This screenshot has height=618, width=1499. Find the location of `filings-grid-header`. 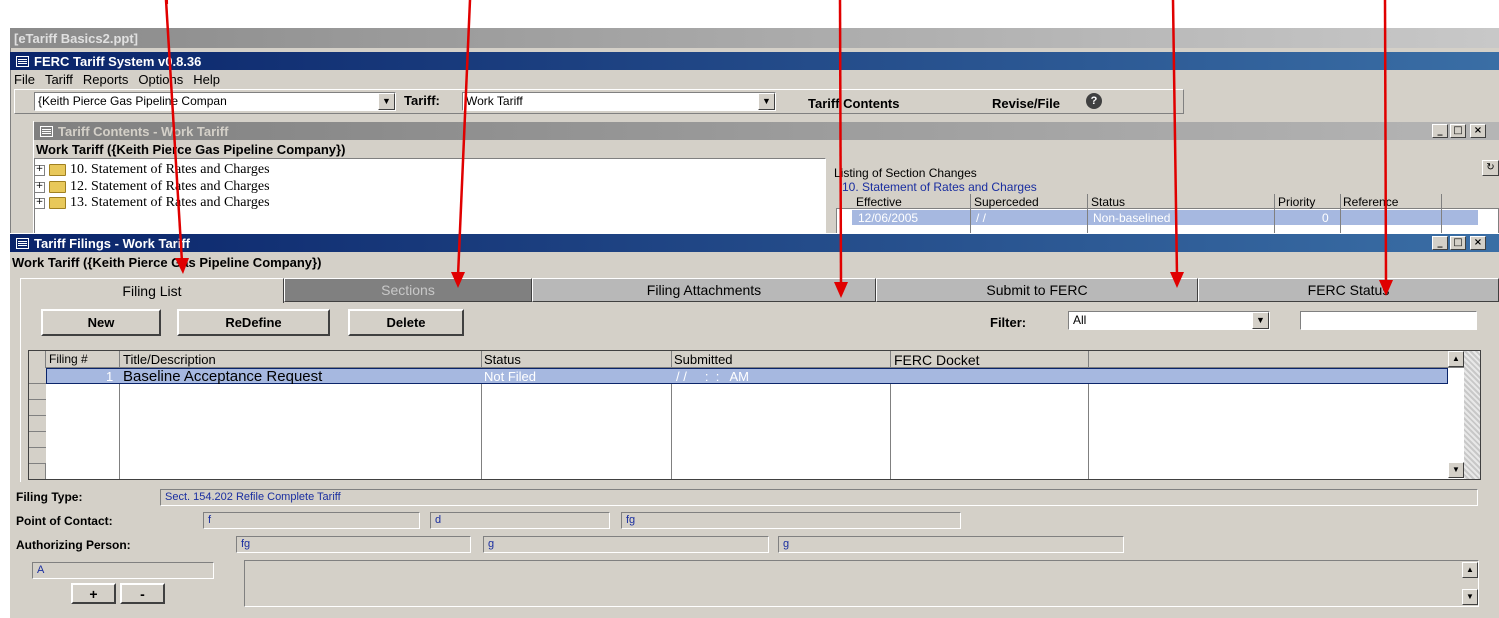

filings-grid-header is located at coordinates (746, 359).